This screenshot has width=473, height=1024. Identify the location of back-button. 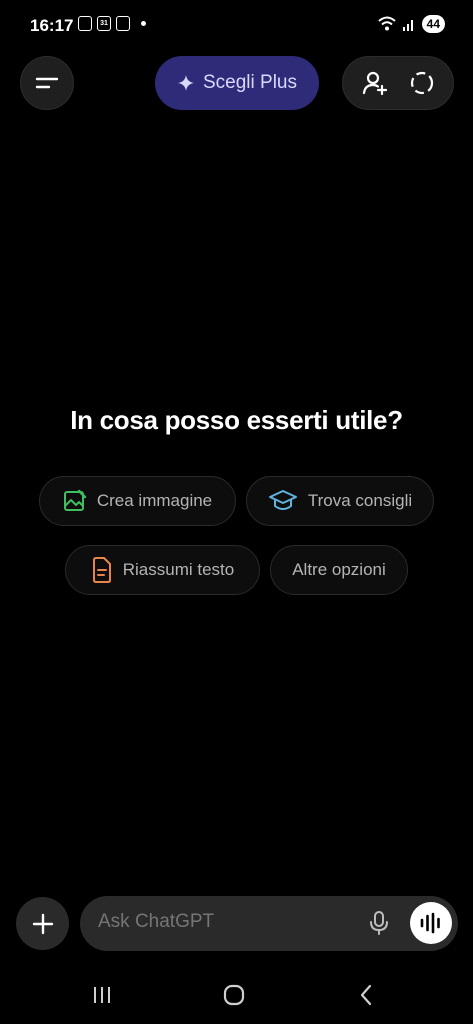
(366, 995).